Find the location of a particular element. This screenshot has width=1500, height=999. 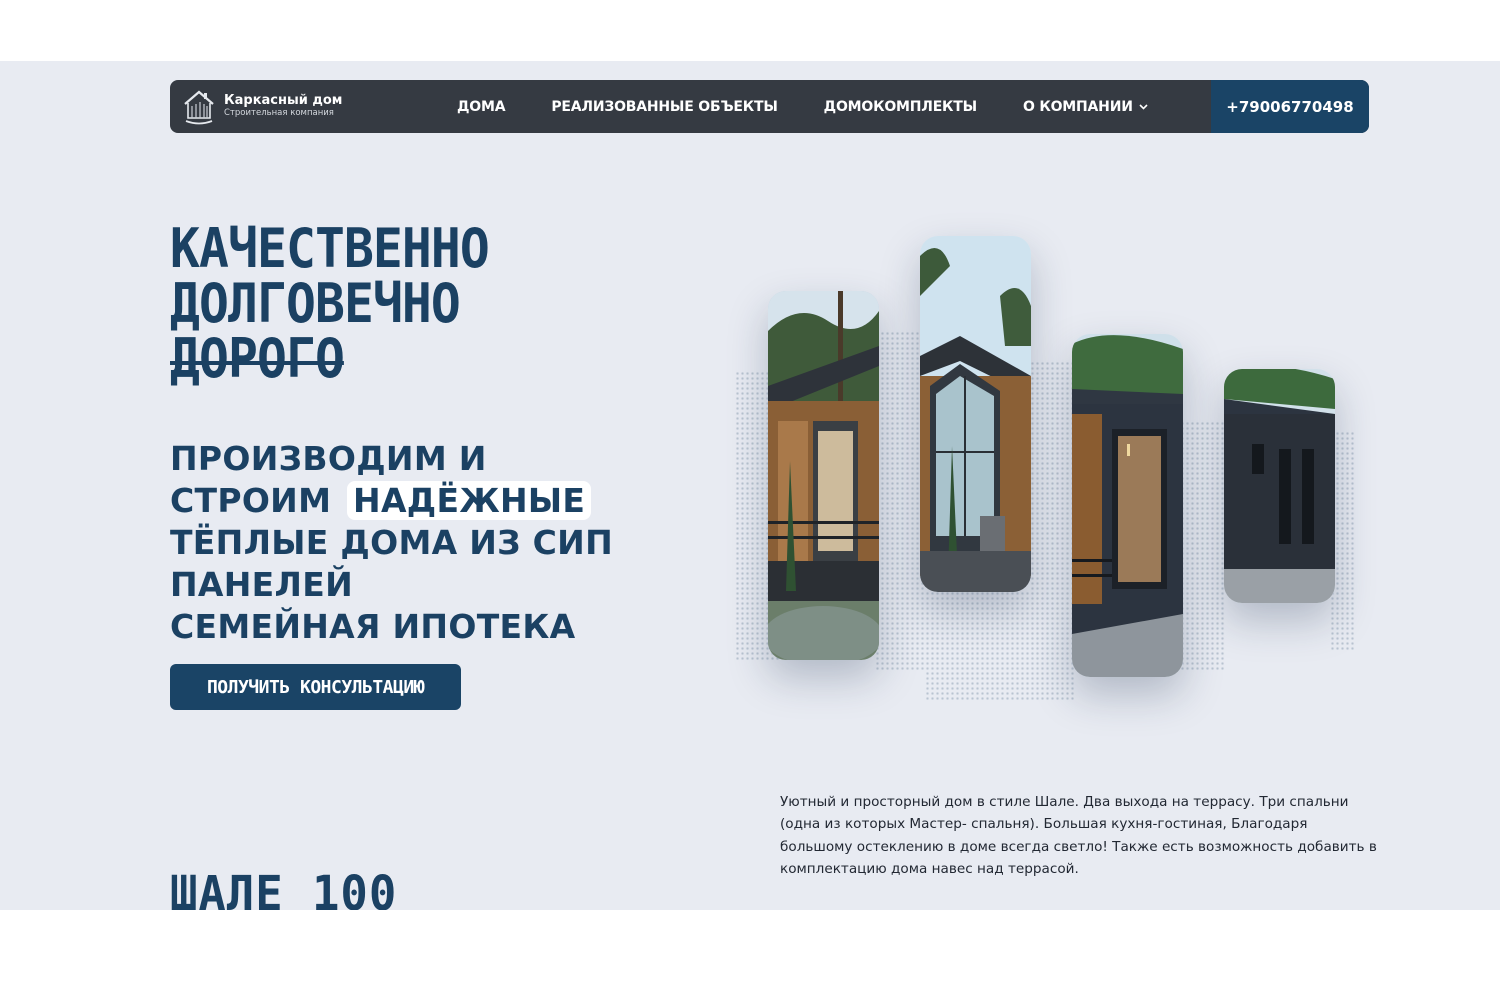

subhead-line-2: СТРОИМ НАДЁЖНЫЕ is located at coordinates (391, 501).